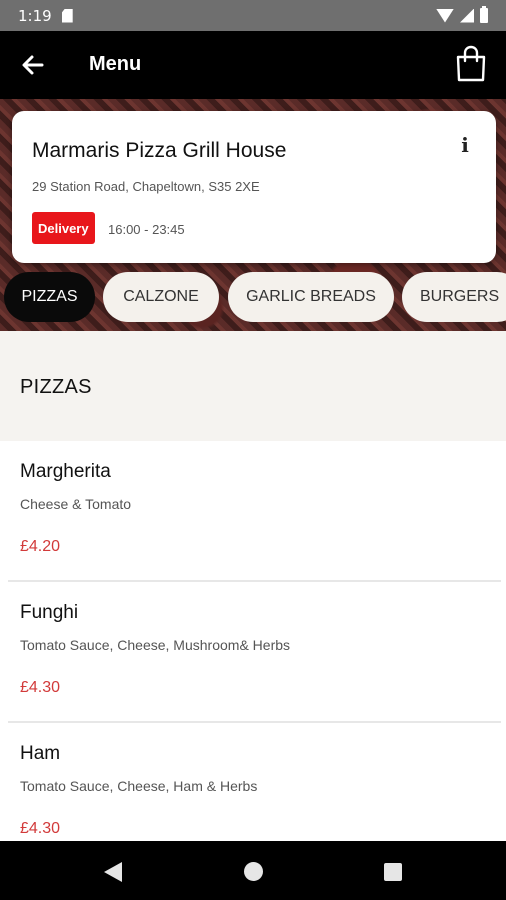 Image resolution: width=506 pixels, height=900 pixels. I want to click on shopping-bag-icon, so click(471, 63).